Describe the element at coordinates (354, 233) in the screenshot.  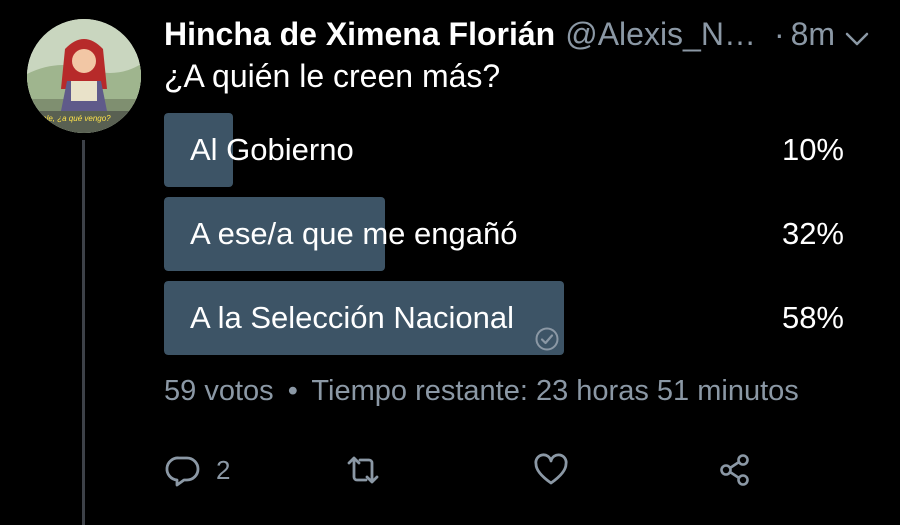
I see `poll-option-label: A ese/a que me engañó` at that location.